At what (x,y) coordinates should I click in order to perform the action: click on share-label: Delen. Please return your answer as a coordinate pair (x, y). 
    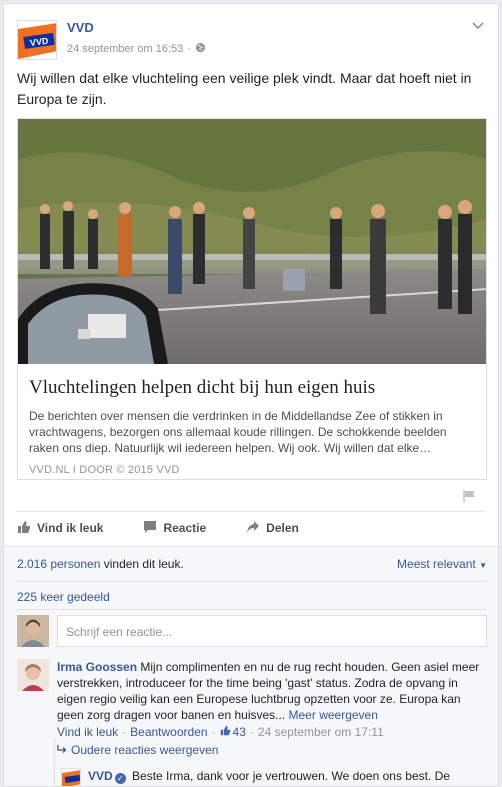
    Looking at the image, I should click on (282, 528).